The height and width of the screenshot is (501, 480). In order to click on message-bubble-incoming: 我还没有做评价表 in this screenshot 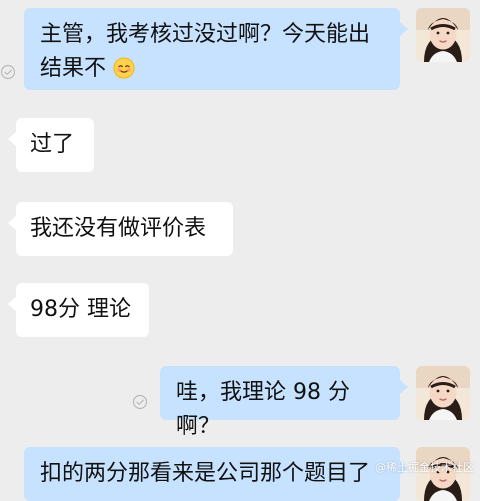, I will do `click(120, 229)`.